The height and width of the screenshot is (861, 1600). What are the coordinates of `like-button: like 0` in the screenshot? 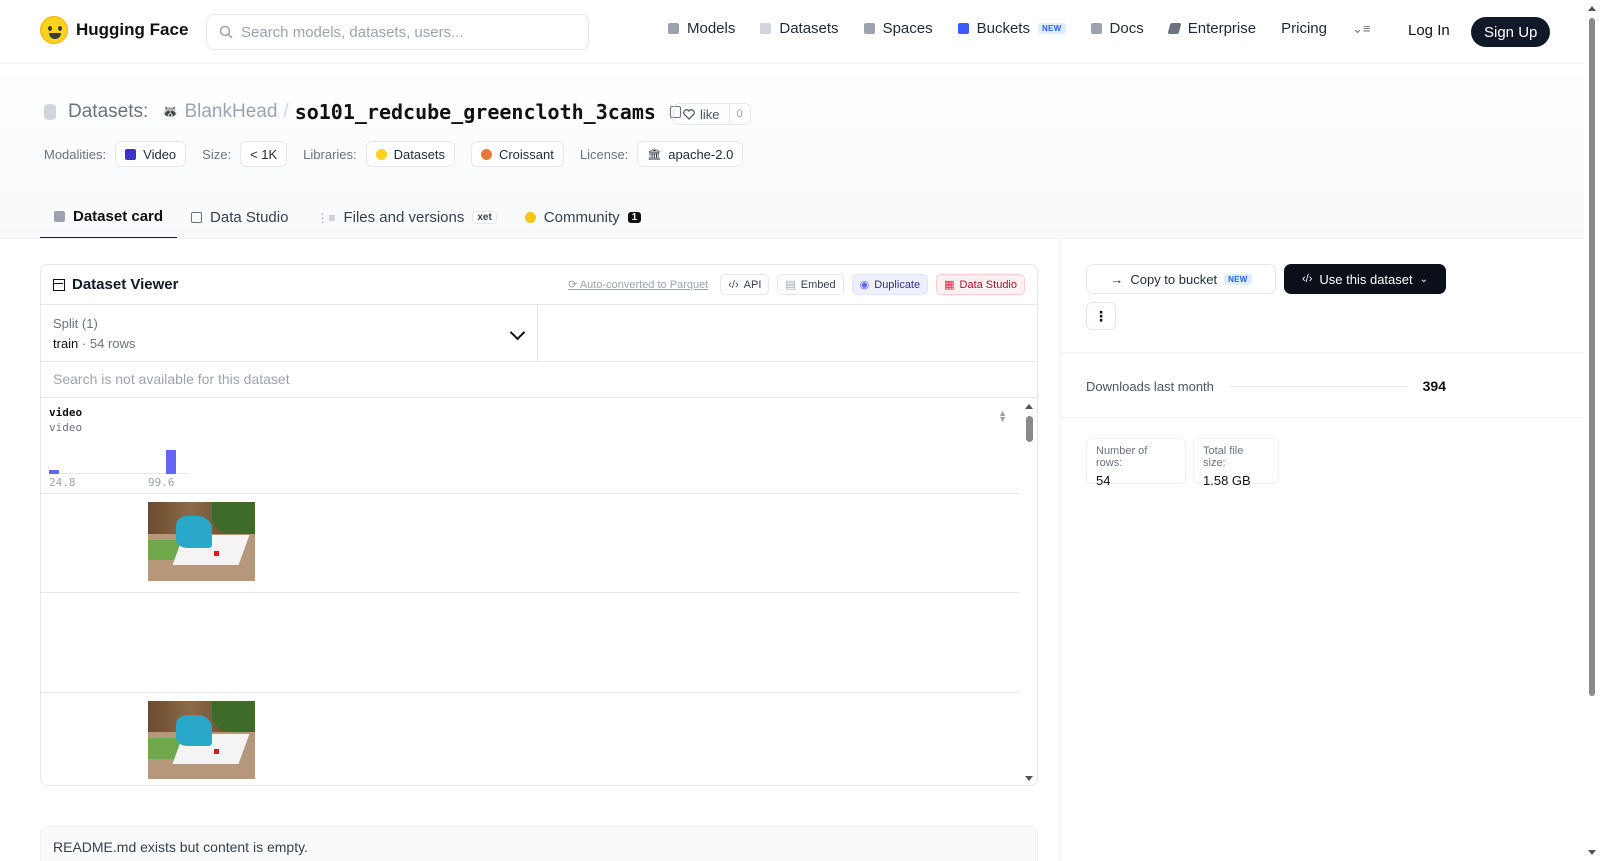 It's located at (712, 114).